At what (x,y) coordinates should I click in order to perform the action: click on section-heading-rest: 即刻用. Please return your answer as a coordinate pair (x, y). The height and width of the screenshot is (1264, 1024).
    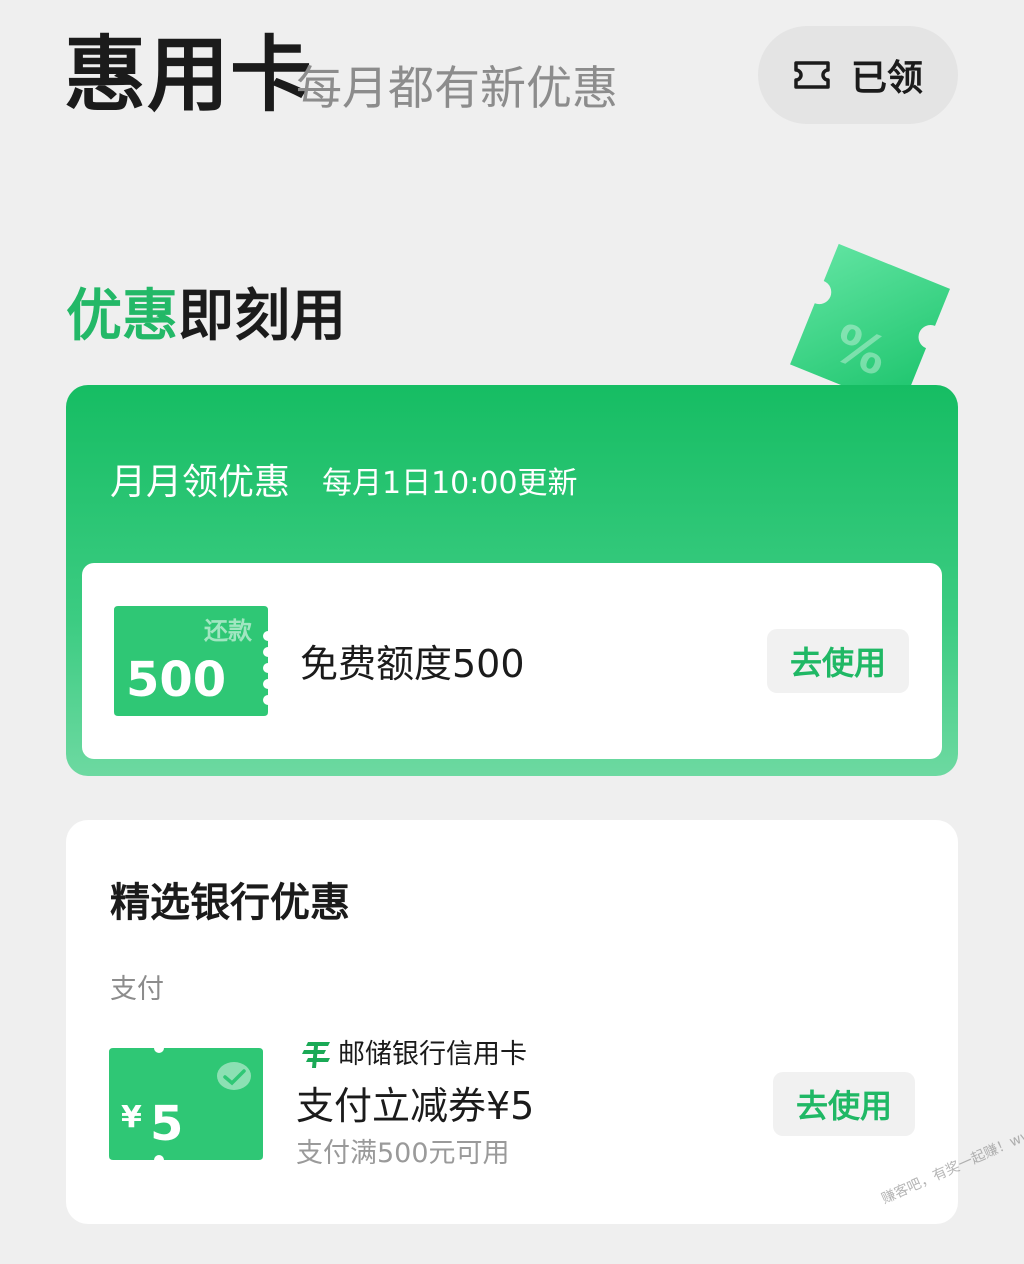
    Looking at the image, I should click on (262, 316).